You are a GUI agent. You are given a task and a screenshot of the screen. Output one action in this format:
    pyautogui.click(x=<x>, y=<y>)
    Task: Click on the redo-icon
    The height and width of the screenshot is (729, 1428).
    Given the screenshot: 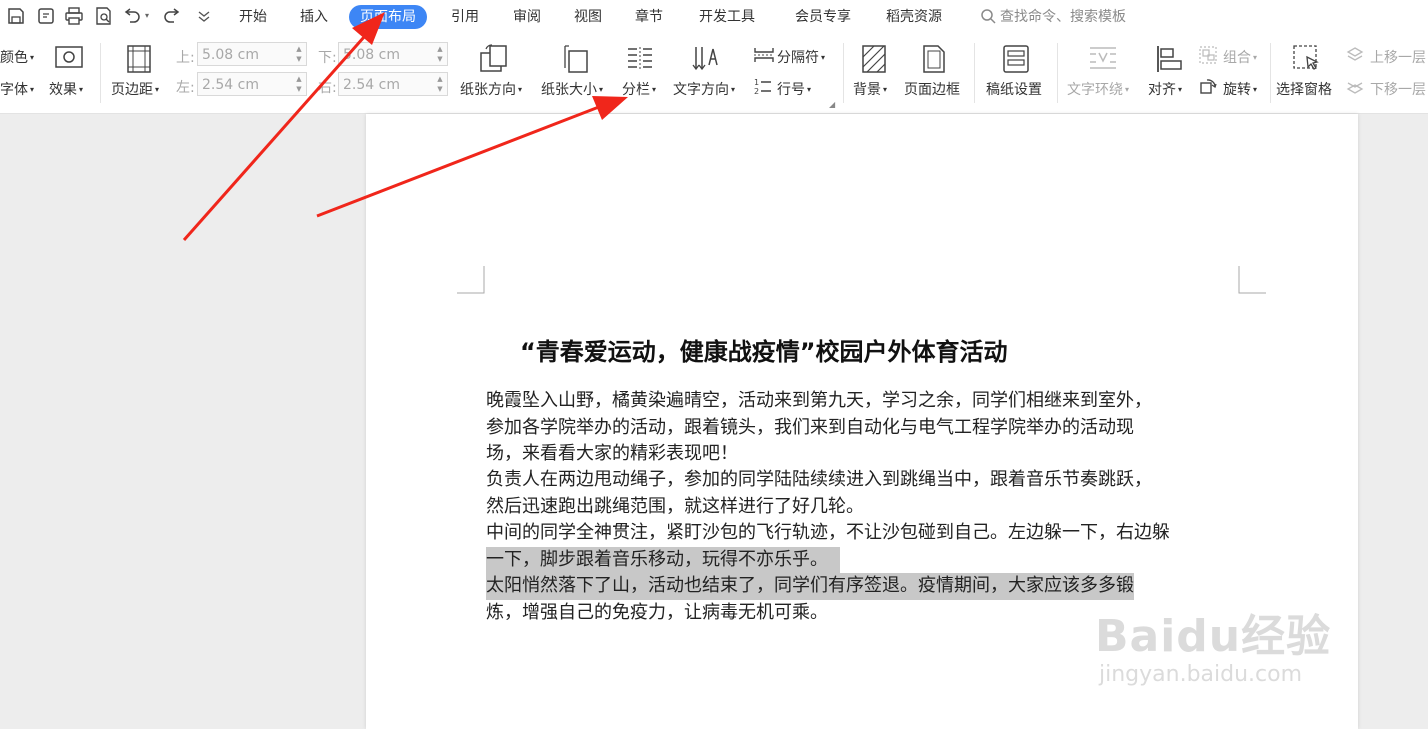 What is the action you would take?
    pyautogui.click(x=172, y=16)
    